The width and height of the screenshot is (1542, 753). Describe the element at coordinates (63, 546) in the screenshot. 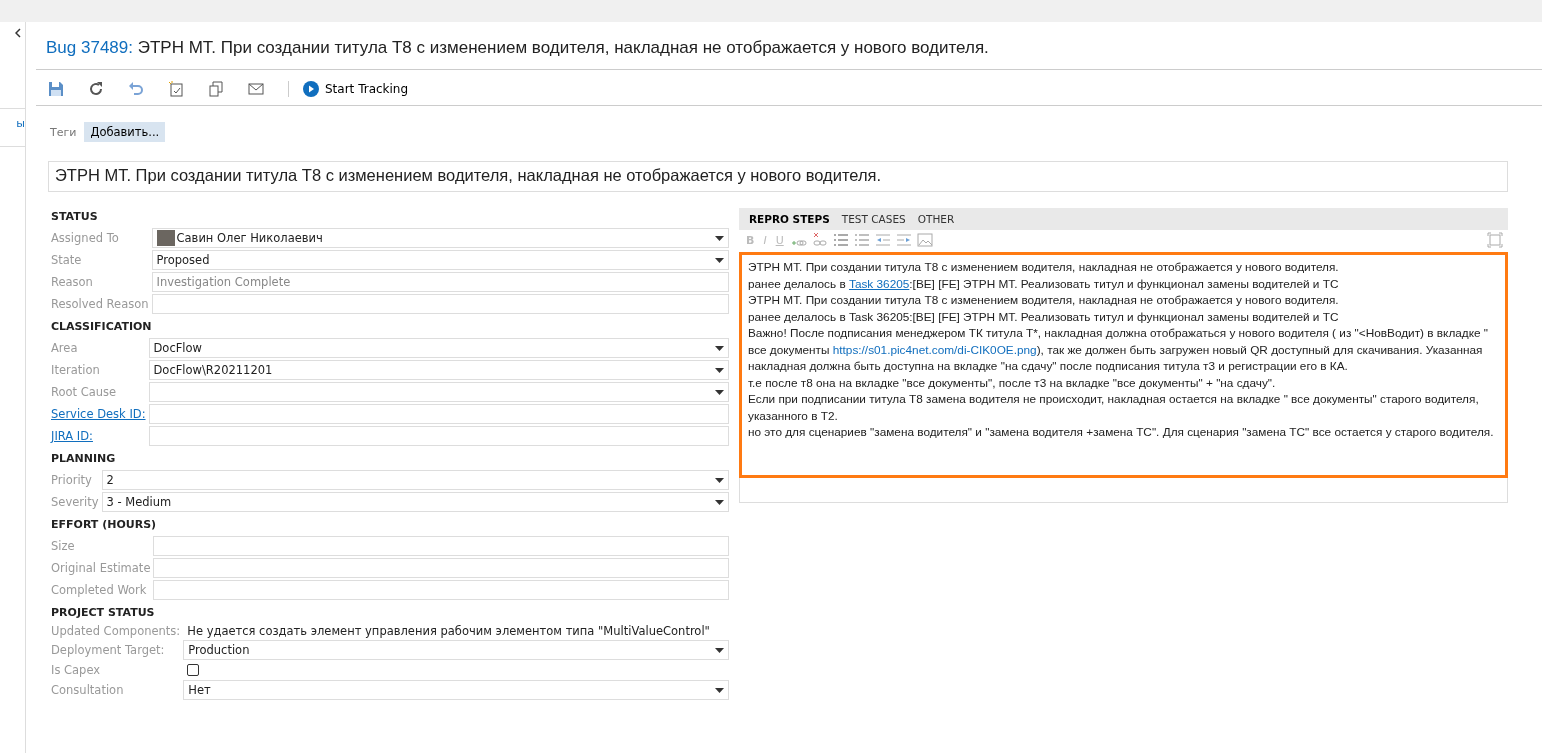

I see `field-label: Size` at that location.